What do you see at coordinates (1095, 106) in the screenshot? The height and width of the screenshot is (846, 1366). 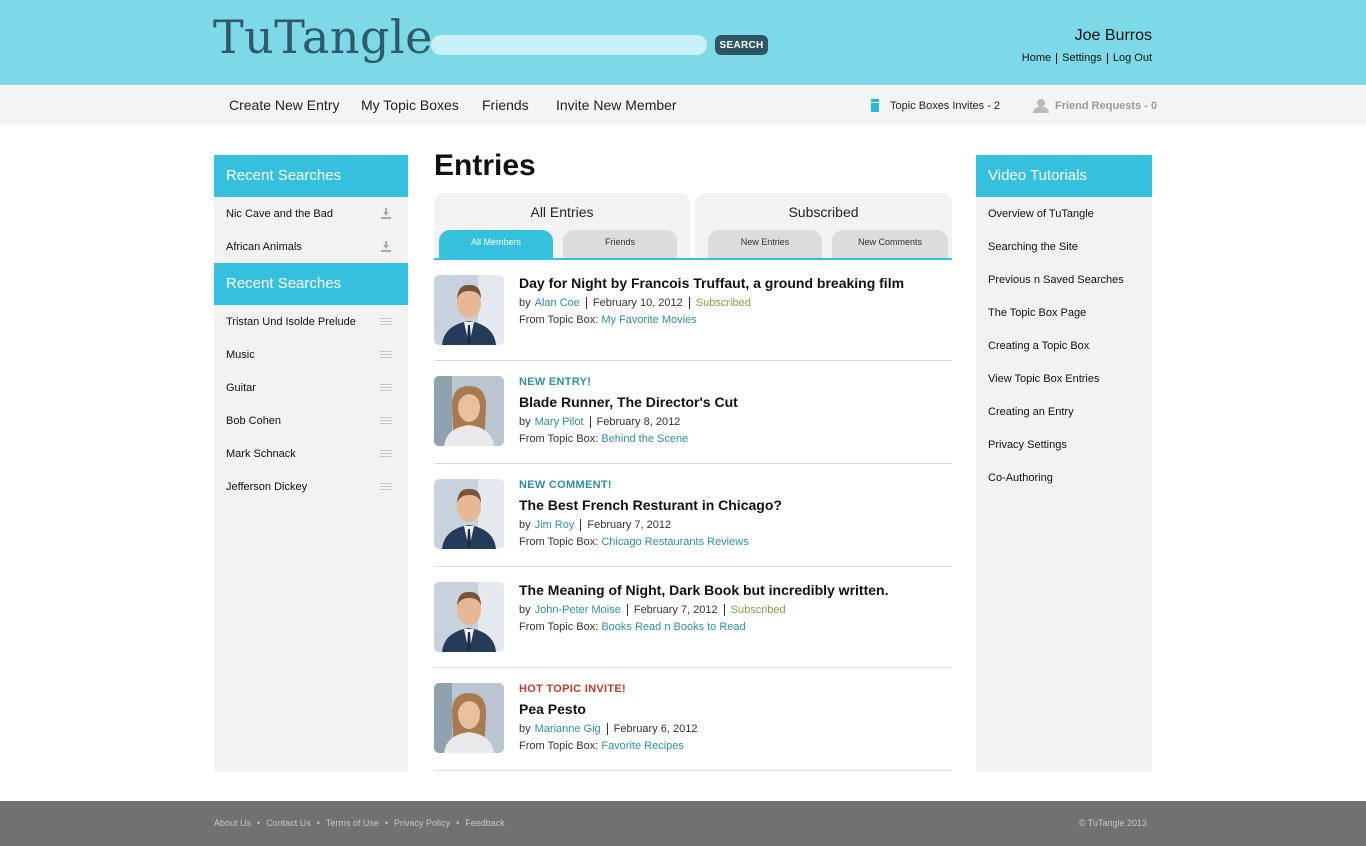 I see `friend-requests: Friend Requests - 0` at bounding box center [1095, 106].